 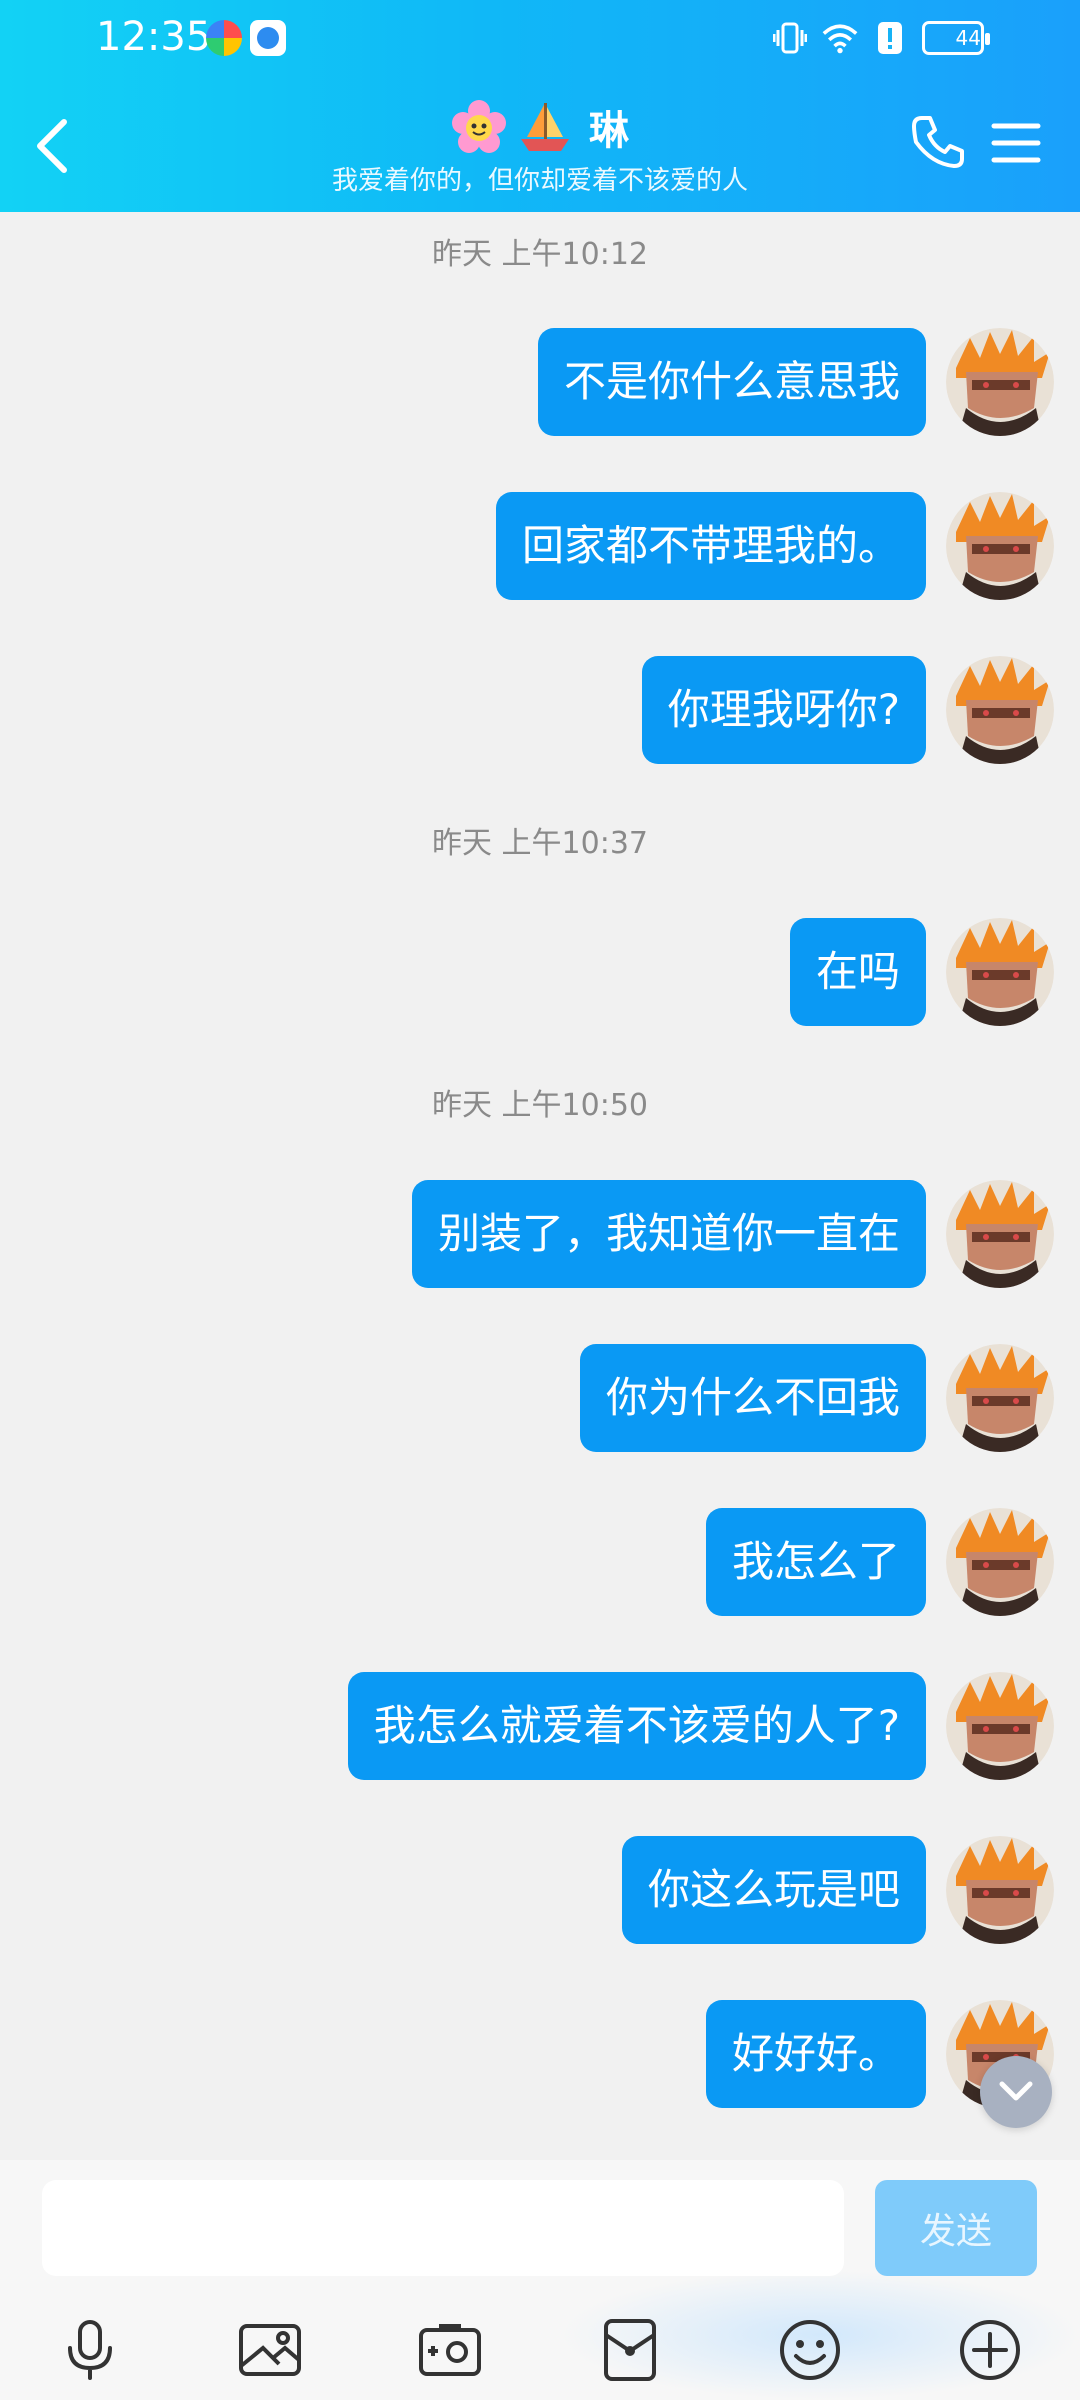 I want to click on battery-indicator: 44, so click(x=956, y=38).